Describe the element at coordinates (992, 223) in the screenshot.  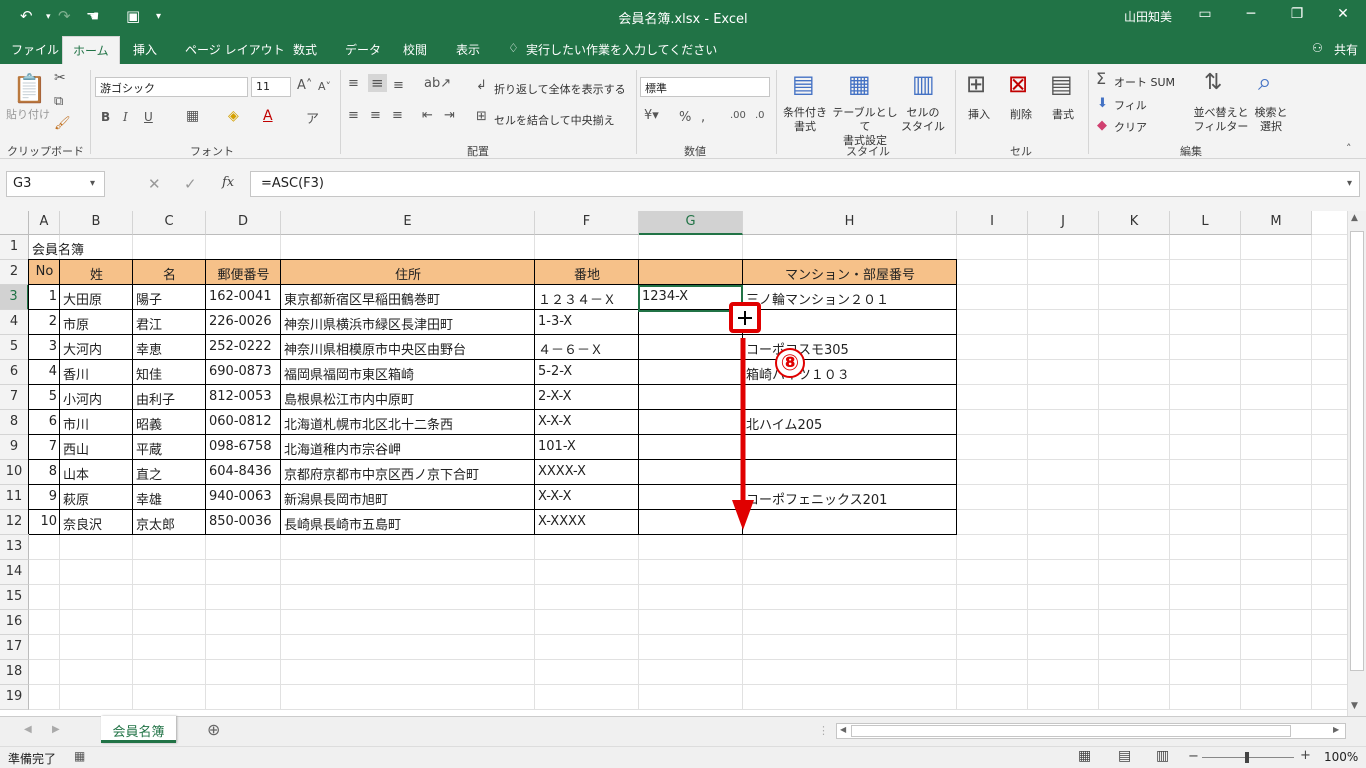
I see `column-header-I: I` at that location.